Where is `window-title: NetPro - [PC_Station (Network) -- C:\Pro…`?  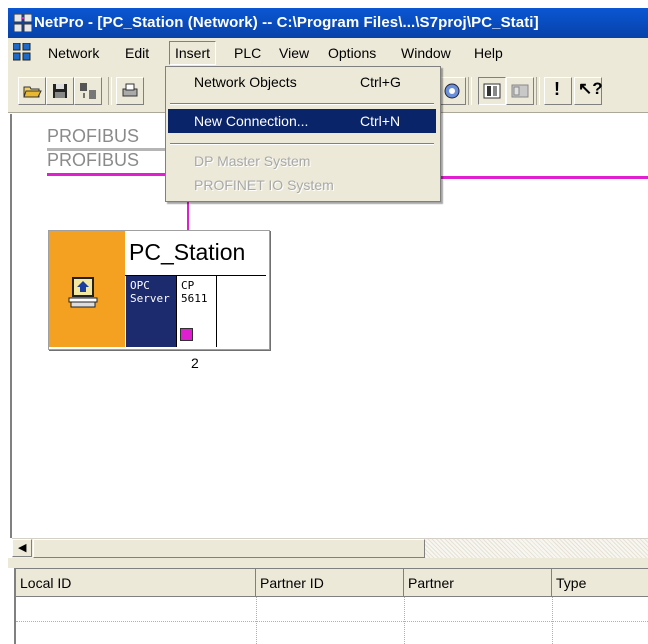 window-title: NetPro - [PC_Station (Network) -- C:\Pro… is located at coordinates (286, 22).